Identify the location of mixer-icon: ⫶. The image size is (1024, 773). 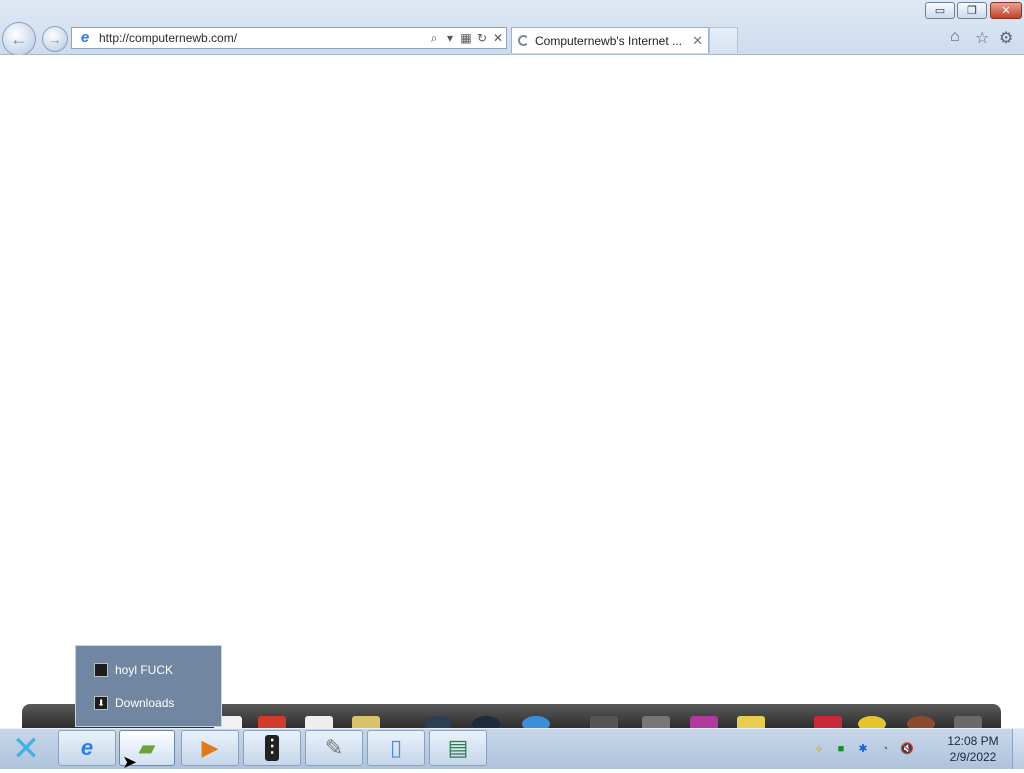
(272, 748).